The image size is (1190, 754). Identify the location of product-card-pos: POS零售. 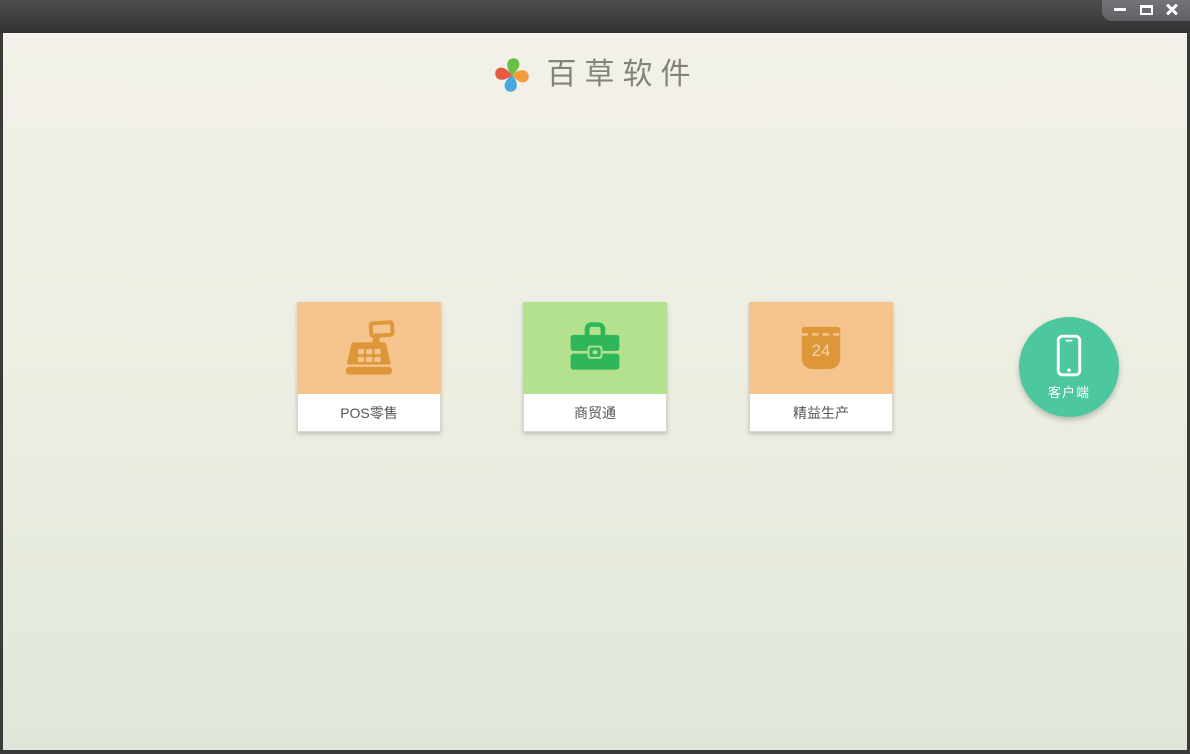
(369, 367).